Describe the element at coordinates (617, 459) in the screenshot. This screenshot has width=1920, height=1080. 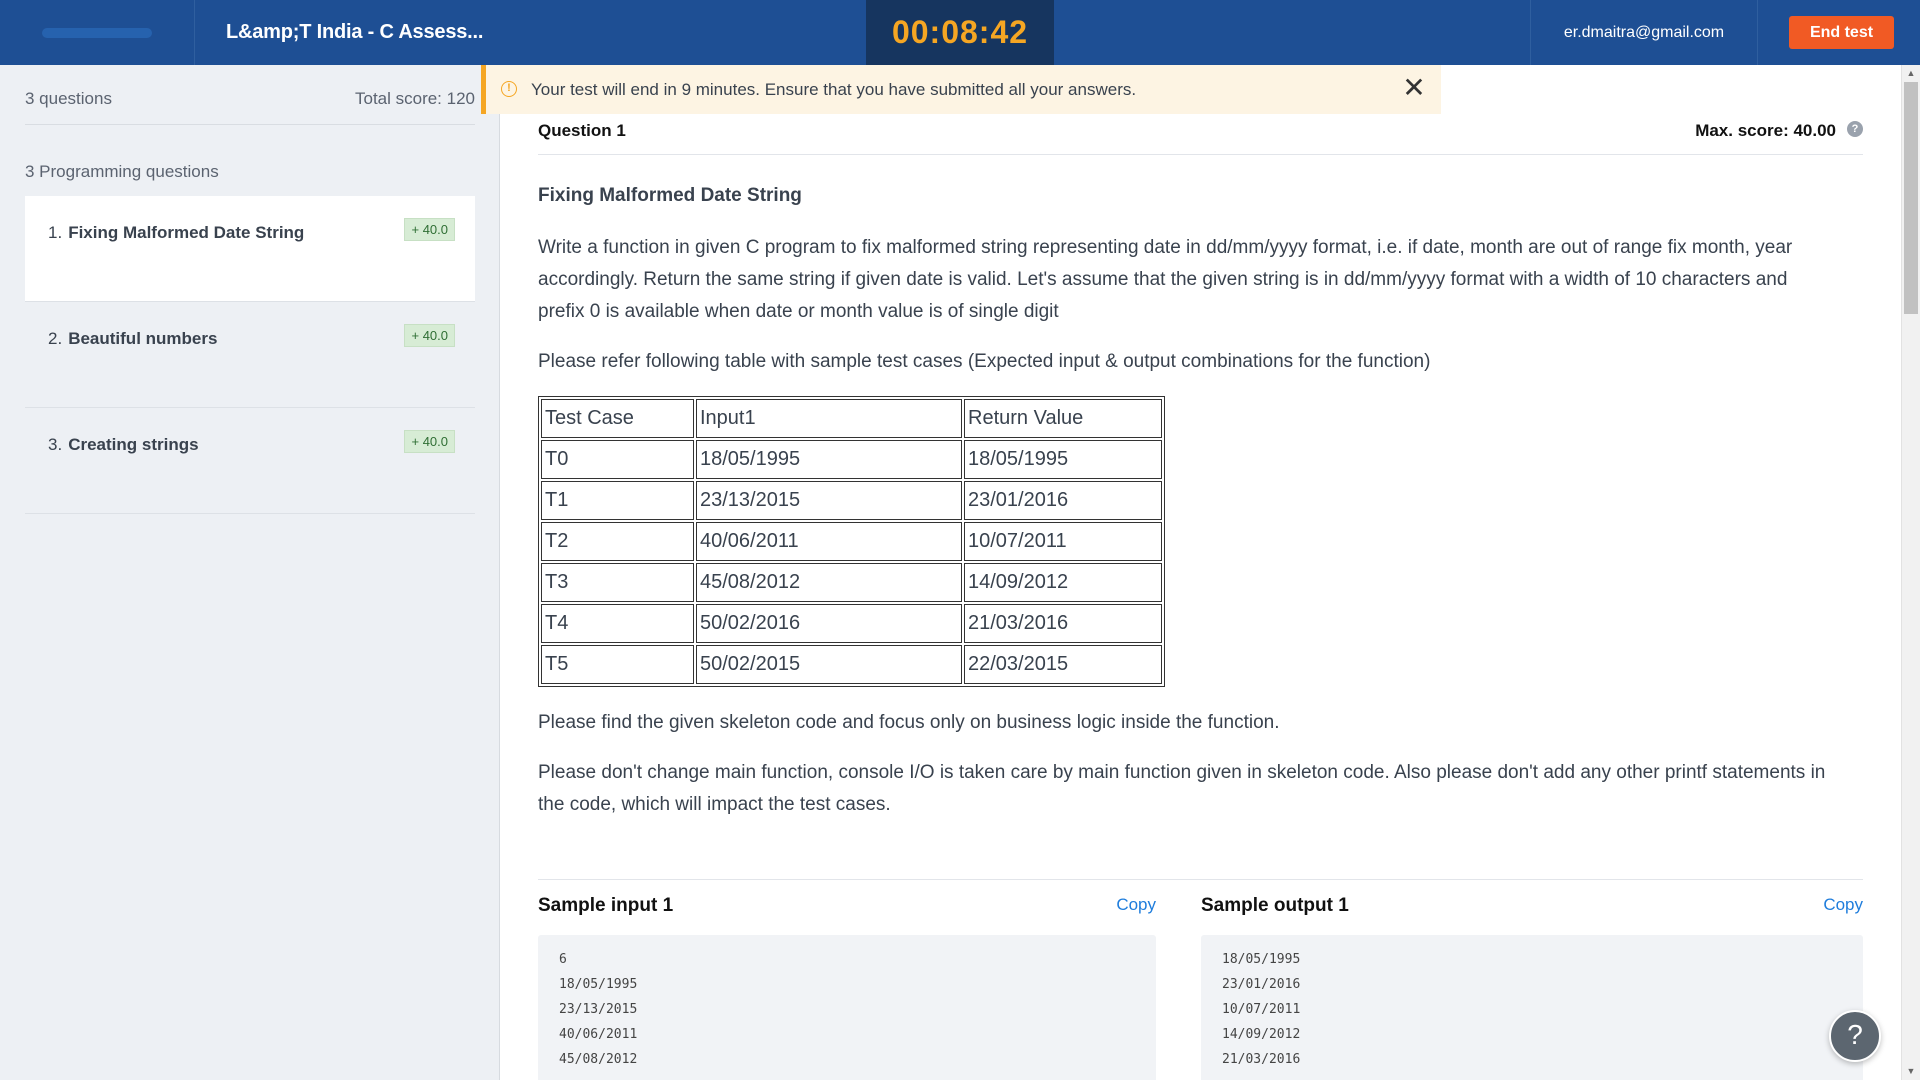
I see `table-cell: T0` at that location.